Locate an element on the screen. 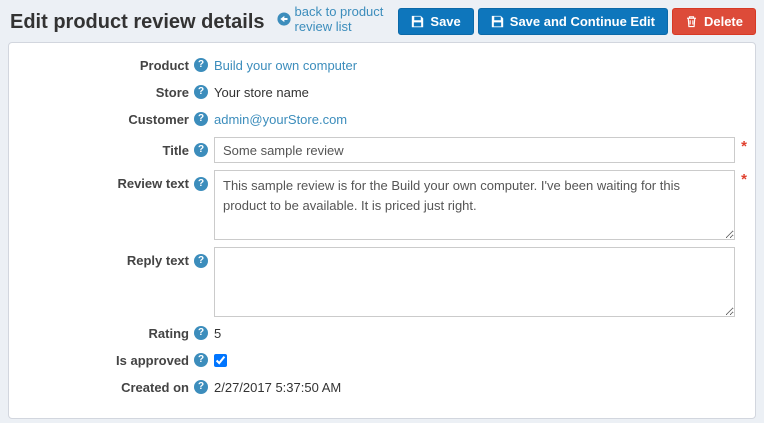 The height and width of the screenshot is (423, 764). title-input is located at coordinates (474, 150).